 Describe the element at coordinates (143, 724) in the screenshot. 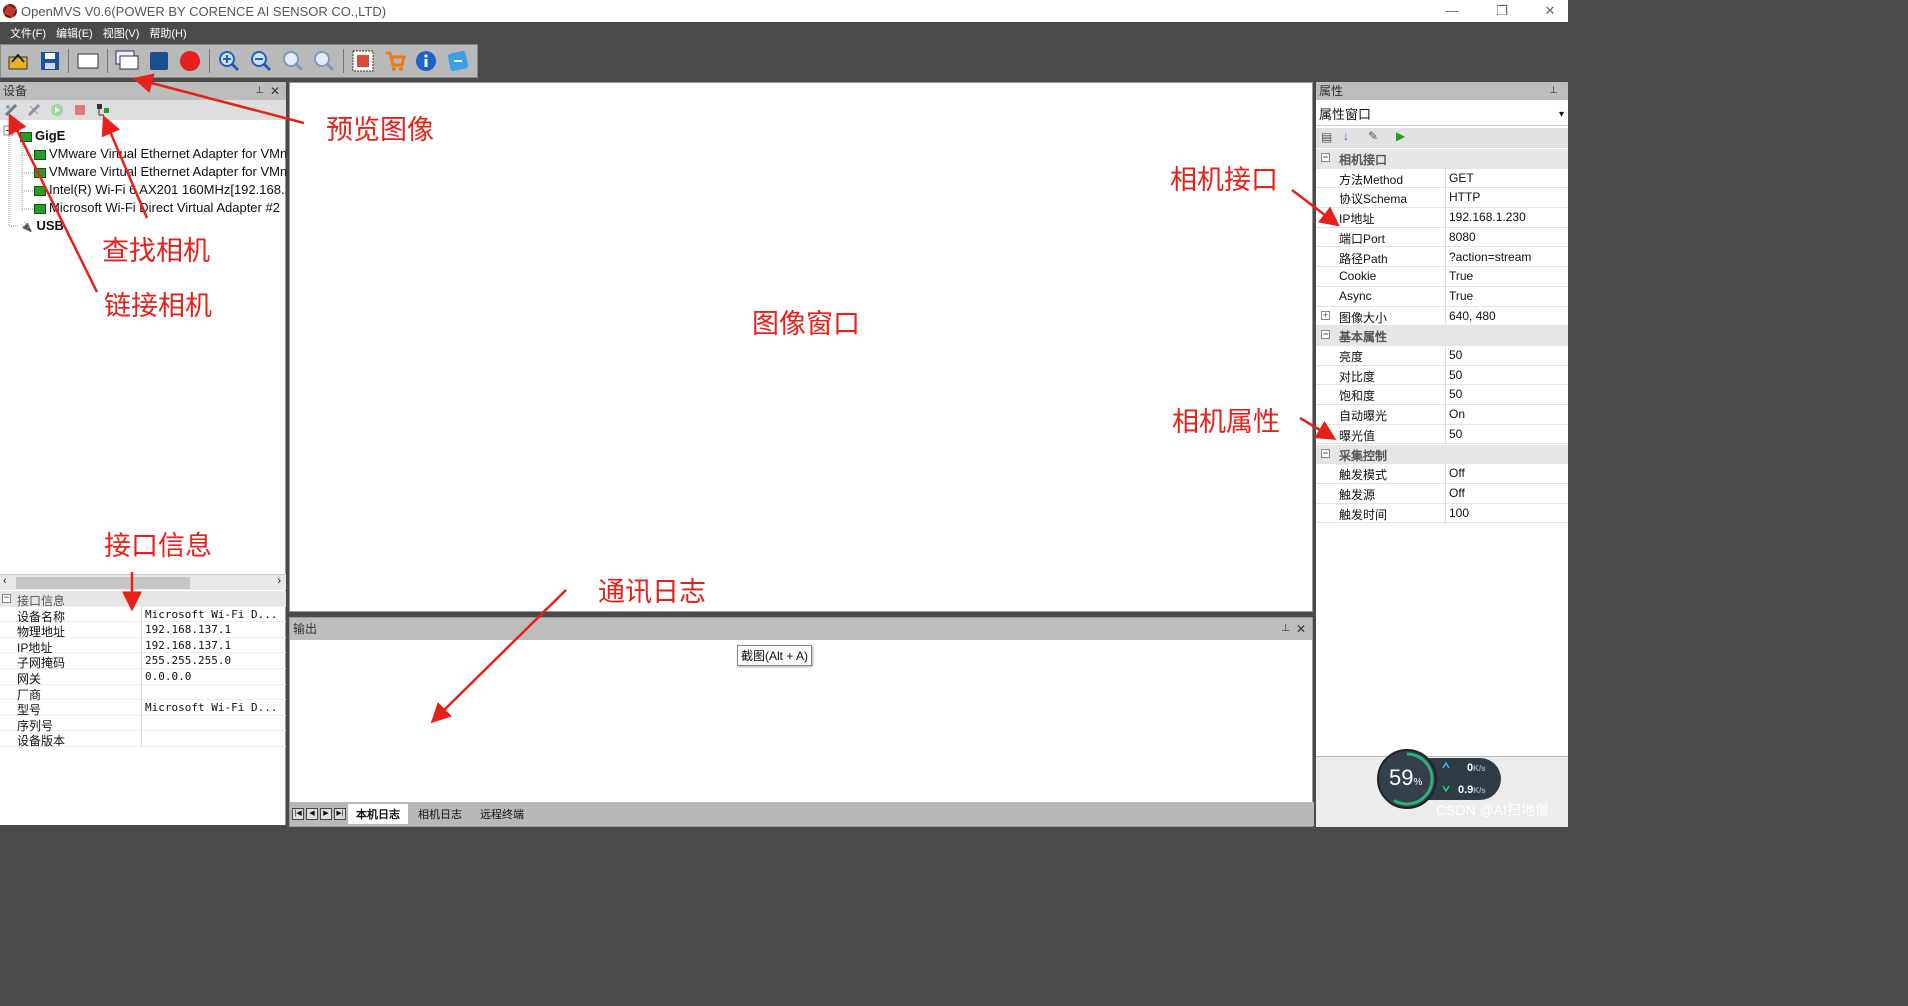

I see `interface-info-row: 序列号` at that location.